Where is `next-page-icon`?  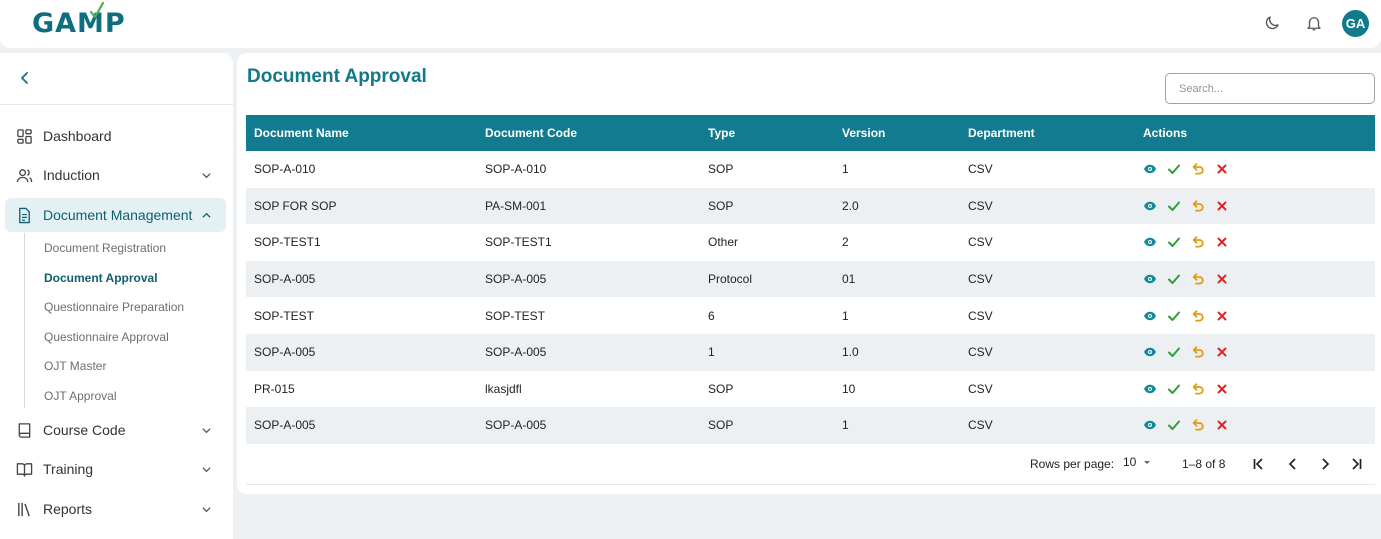
next-page-icon is located at coordinates (1325, 464).